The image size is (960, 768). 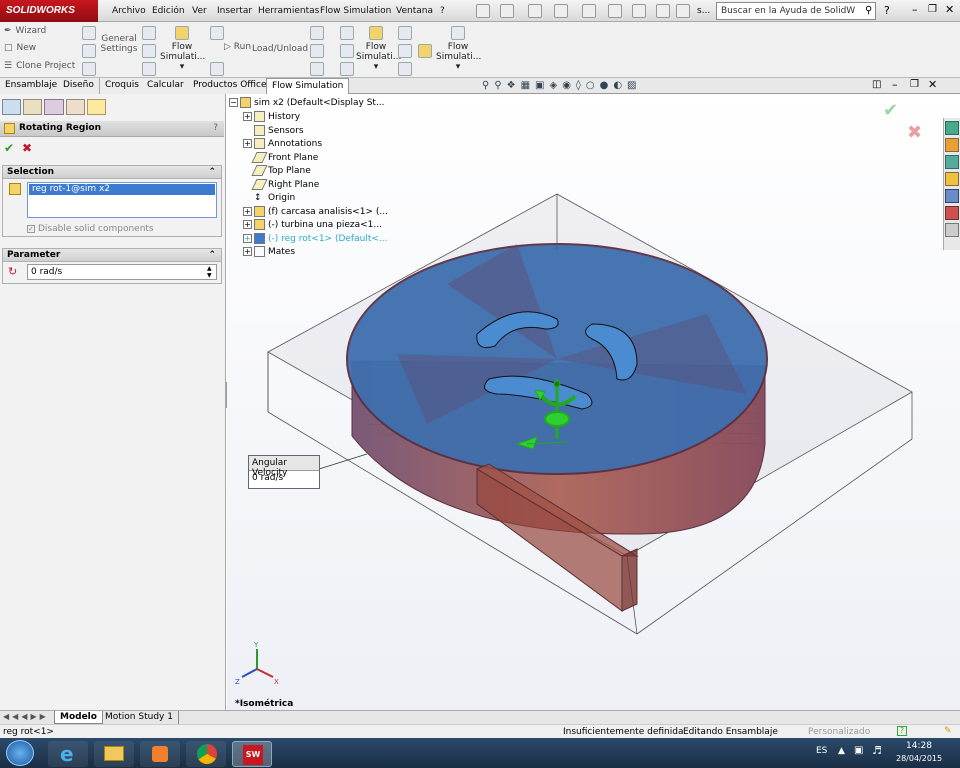 What do you see at coordinates (919, 746) in the screenshot?
I see `clock-time: 14:28` at bounding box center [919, 746].